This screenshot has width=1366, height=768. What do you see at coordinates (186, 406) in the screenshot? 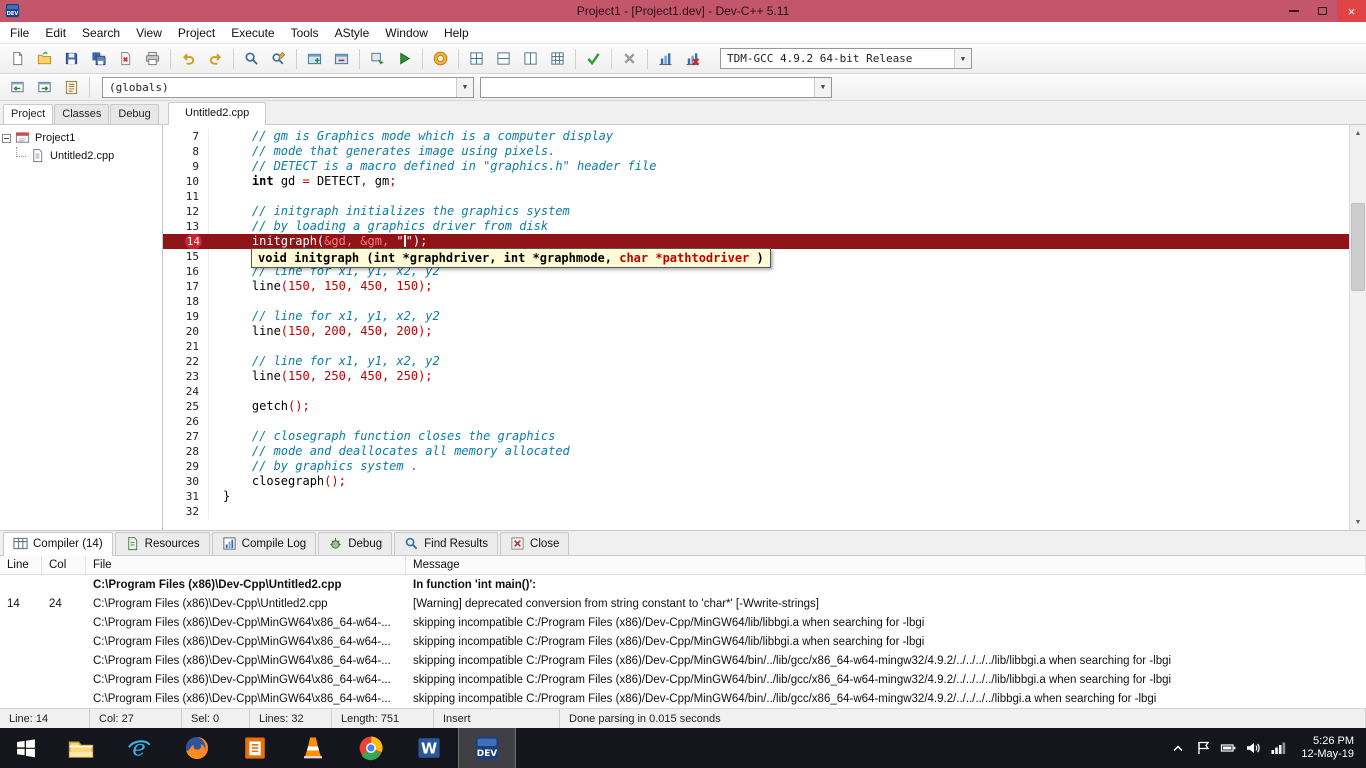
I see `line-number-25: 25` at bounding box center [186, 406].